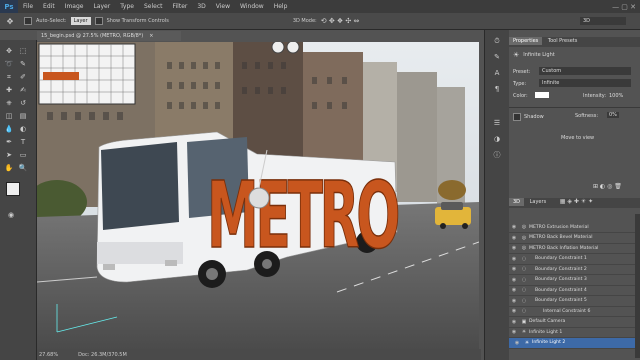  I want to click on layer-row: ◉ ◌ Boundary Constraint 3, so click(574, 280).